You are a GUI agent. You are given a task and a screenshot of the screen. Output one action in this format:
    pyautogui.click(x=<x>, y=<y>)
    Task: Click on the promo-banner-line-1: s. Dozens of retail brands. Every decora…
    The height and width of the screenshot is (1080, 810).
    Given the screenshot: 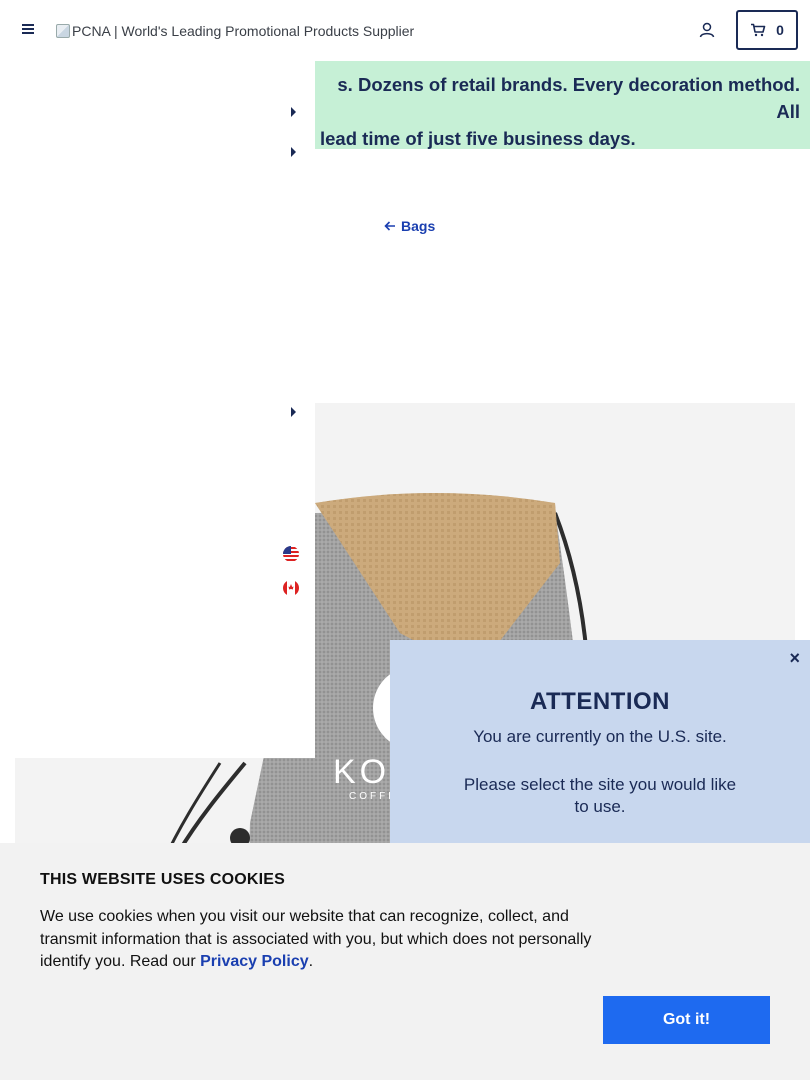 What is the action you would take?
    pyautogui.click(x=568, y=98)
    